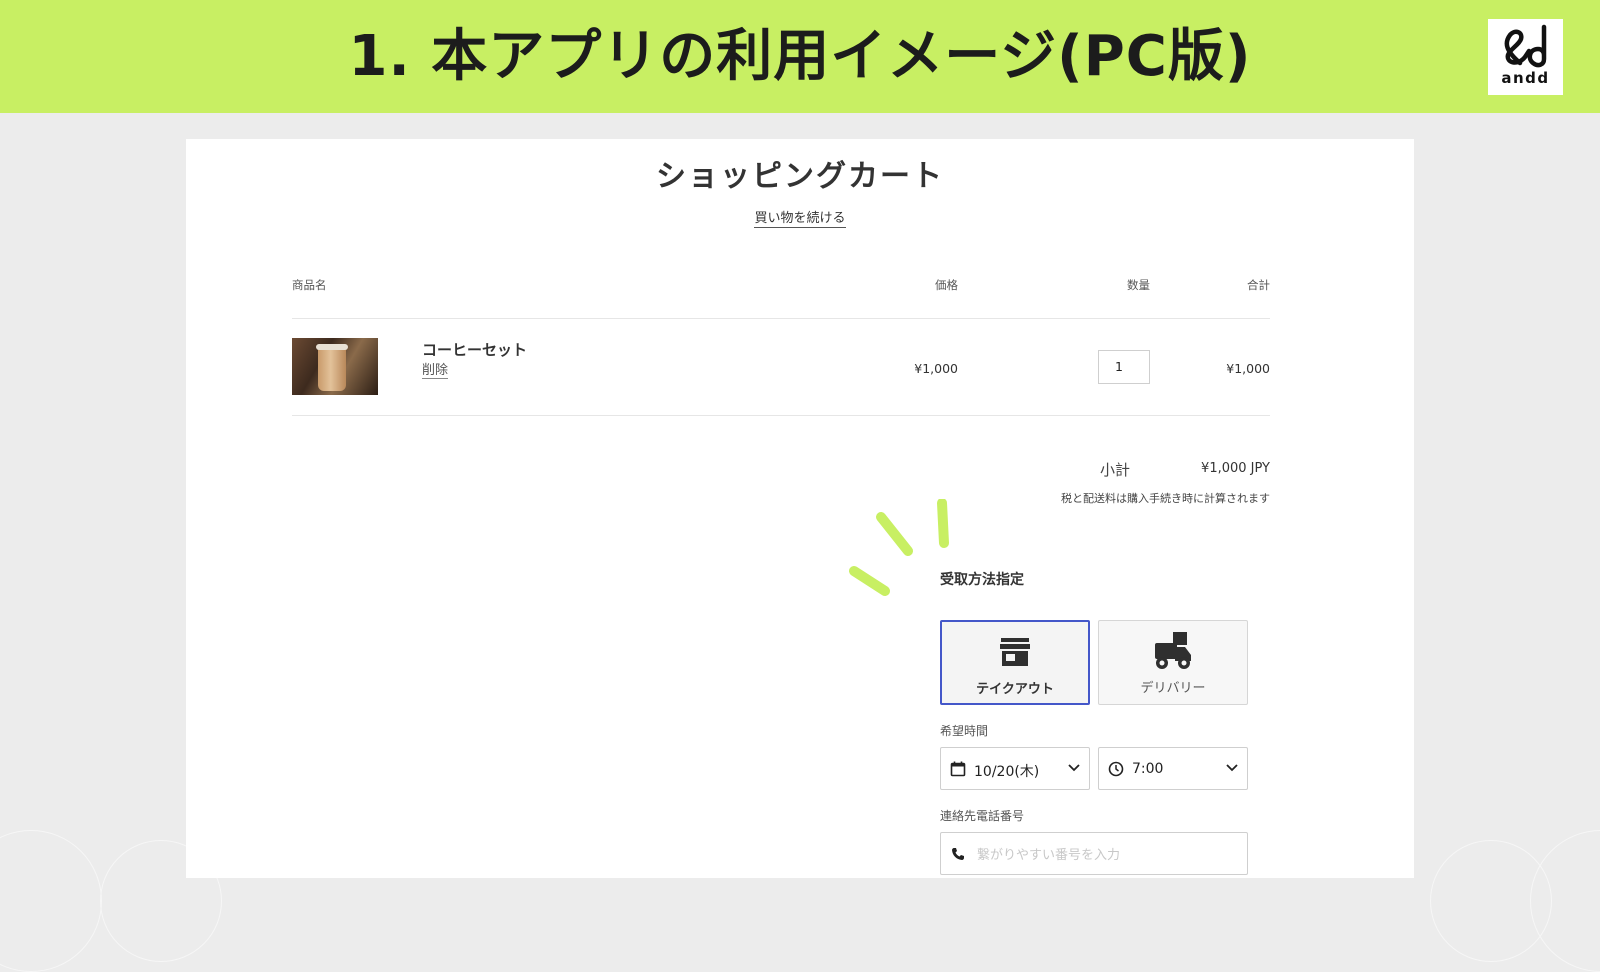 Image resolution: width=1600 pixels, height=972 pixels. I want to click on title-banner: 1. 本アプリの利用イメージ(PC版) andd, so click(800, 56).